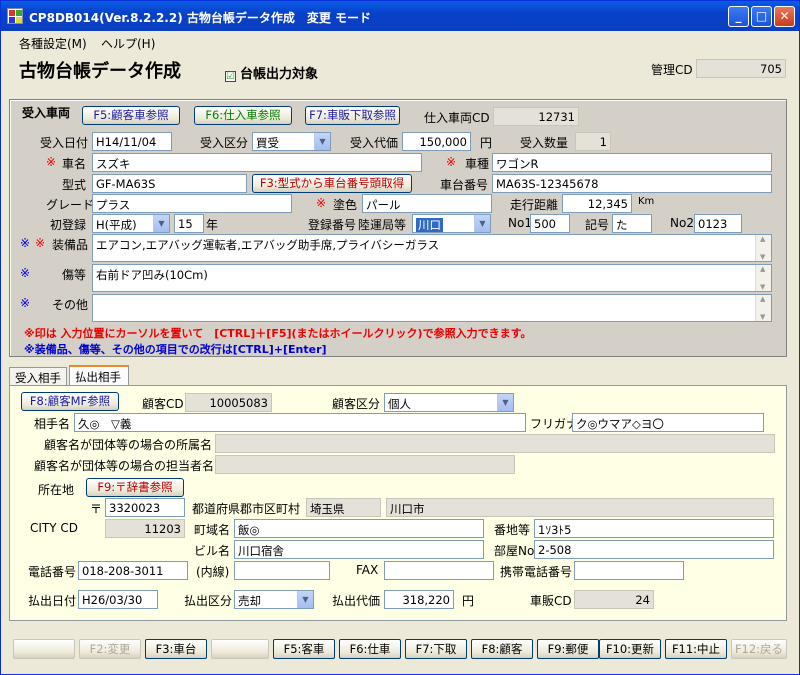  I want to click on pay-price-field: 318,220, so click(419, 599).